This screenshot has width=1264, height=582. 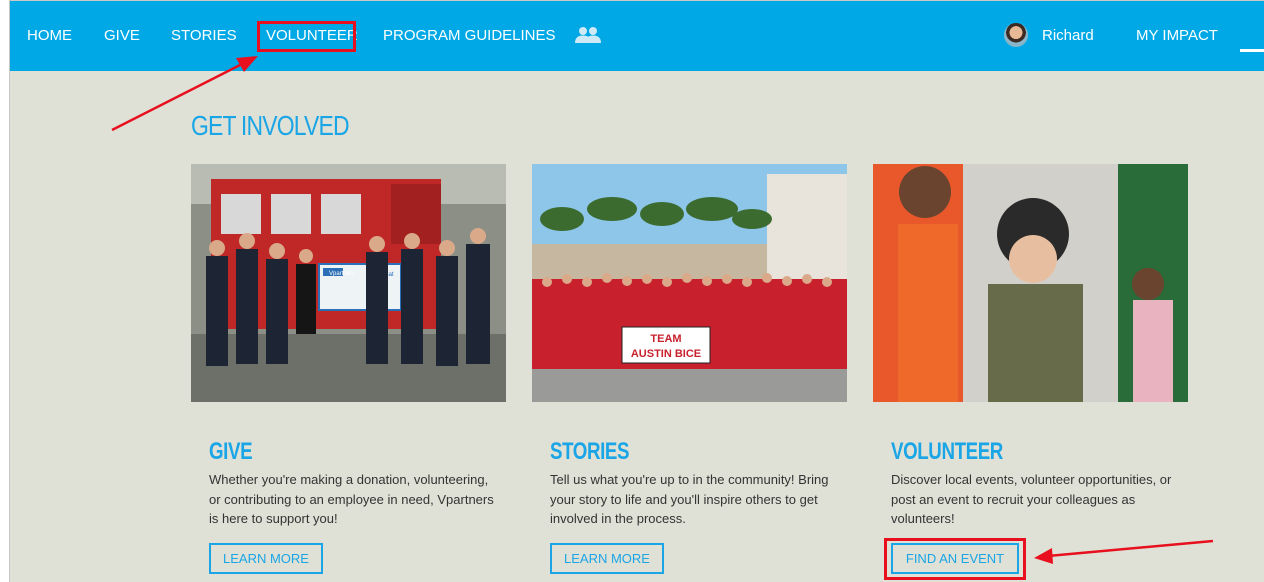 What do you see at coordinates (1252, 50) in the screenshot?
I see `nav-active-underline` at bounding box center [1252, 50].